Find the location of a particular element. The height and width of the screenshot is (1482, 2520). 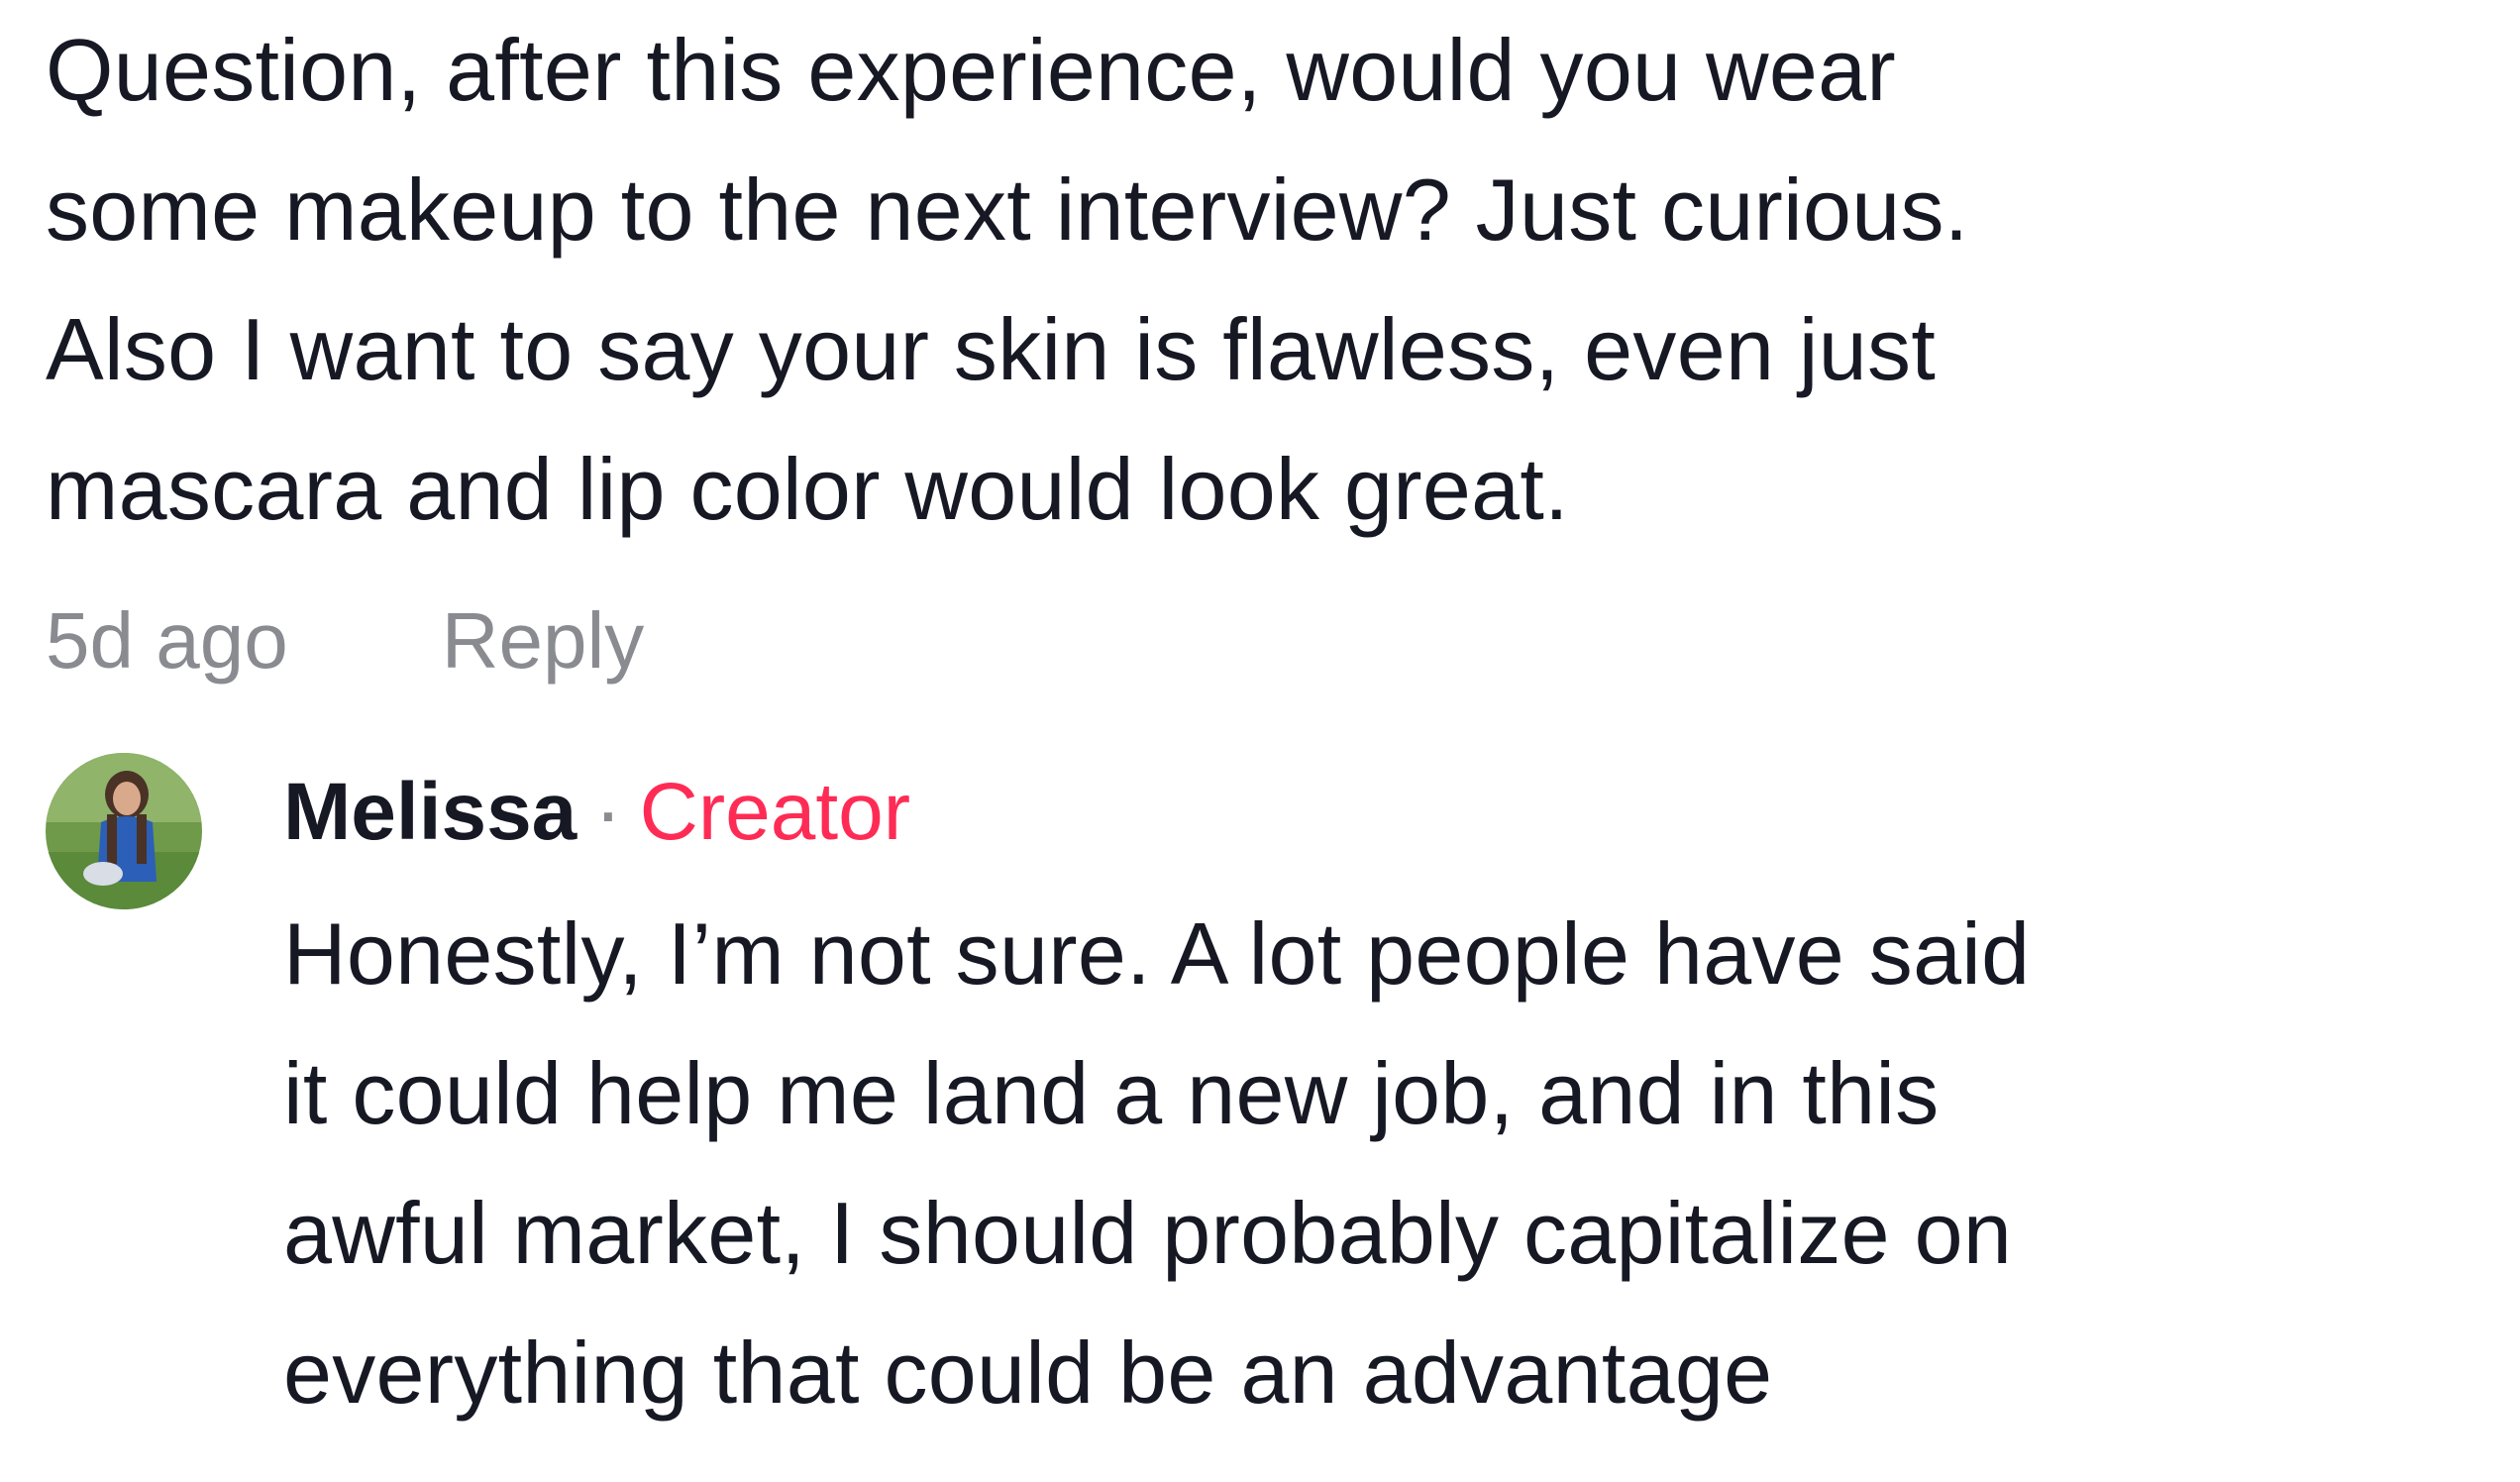

reply-author-row: Melissa · Creator is located at coordinates (1382, 812).